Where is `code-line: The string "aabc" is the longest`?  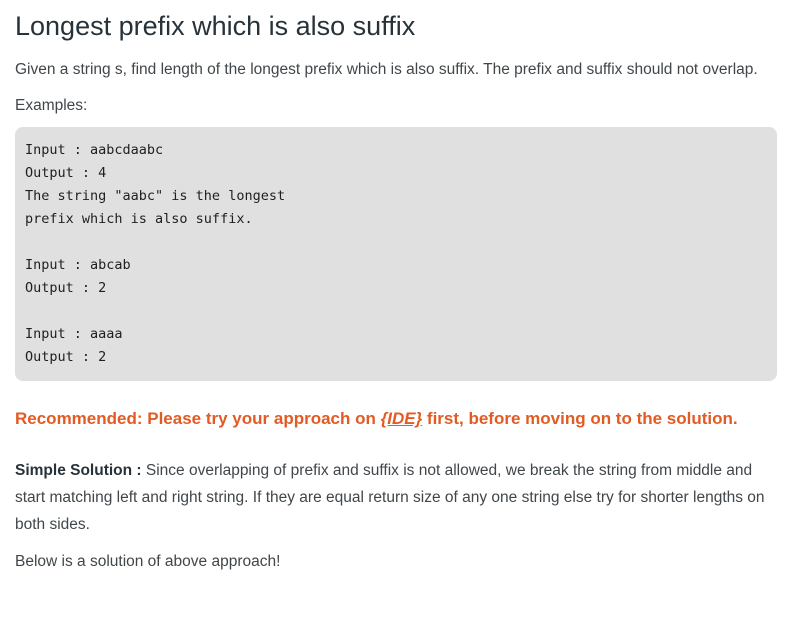 code-line: The string "aabc" is the longest is located at coordinates (155, 196).